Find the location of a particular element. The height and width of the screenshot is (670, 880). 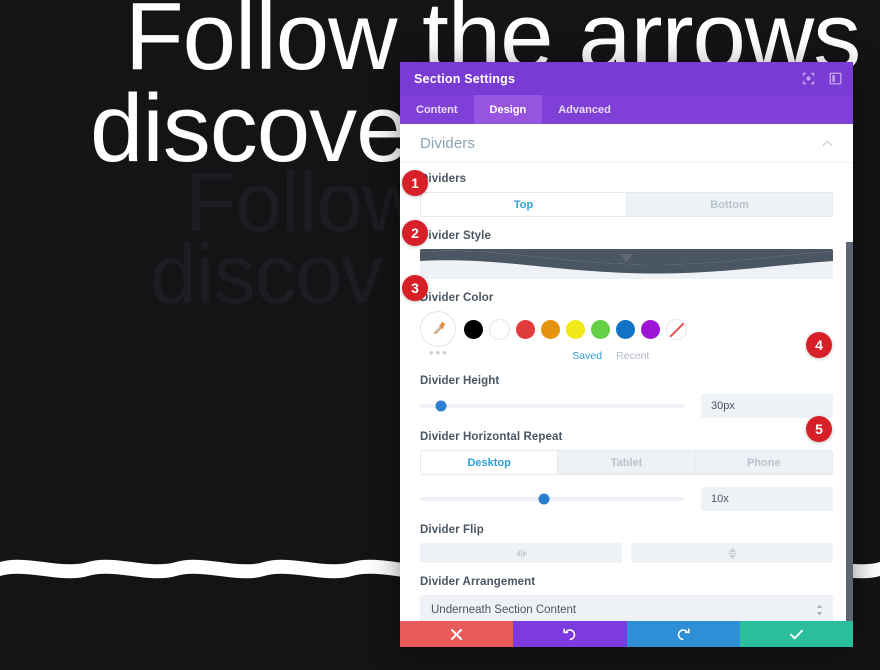

modal-tabs: Content Design Advanced is located at coordinates (626, 109).